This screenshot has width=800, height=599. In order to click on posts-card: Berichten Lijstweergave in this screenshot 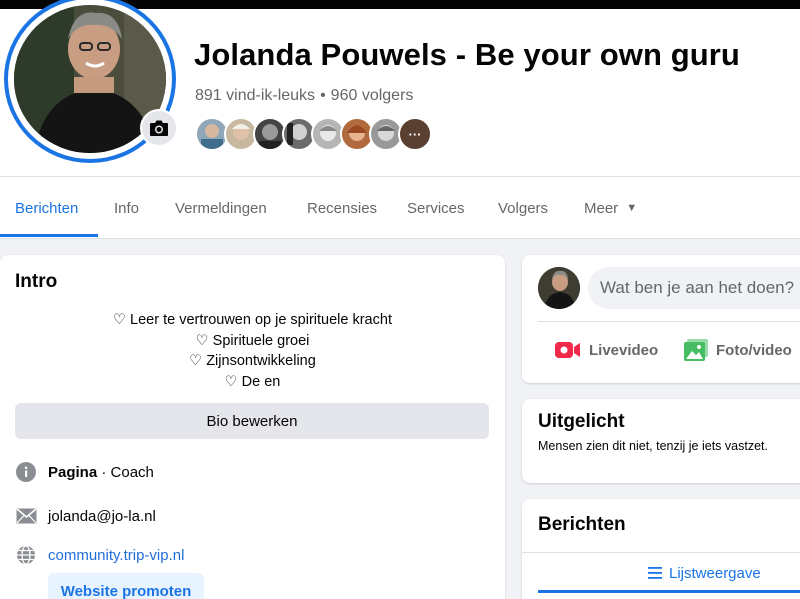, I will do `click(661, 549)`.